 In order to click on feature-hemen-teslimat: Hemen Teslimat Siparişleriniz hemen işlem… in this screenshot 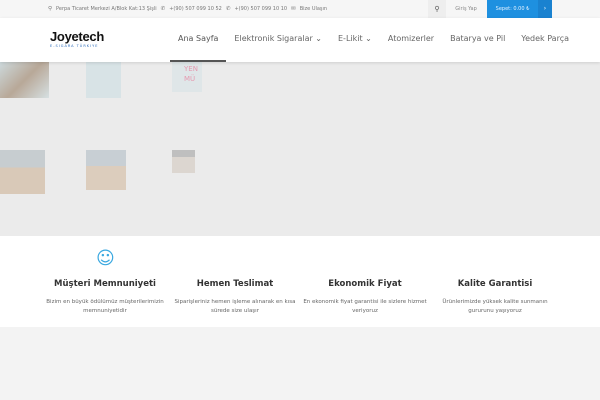, I will do `click(235, 296)`.